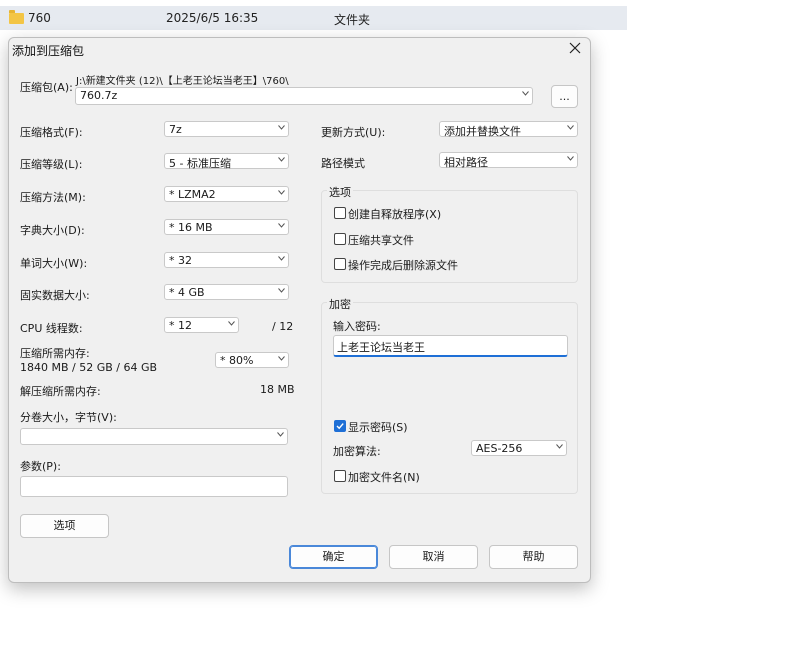 This screenshot has height=652, width=800. What do you see at coordinates (357, 326) in the screenshot?
I see `password-label: 输入密码:` at bounding box center [357, 326].